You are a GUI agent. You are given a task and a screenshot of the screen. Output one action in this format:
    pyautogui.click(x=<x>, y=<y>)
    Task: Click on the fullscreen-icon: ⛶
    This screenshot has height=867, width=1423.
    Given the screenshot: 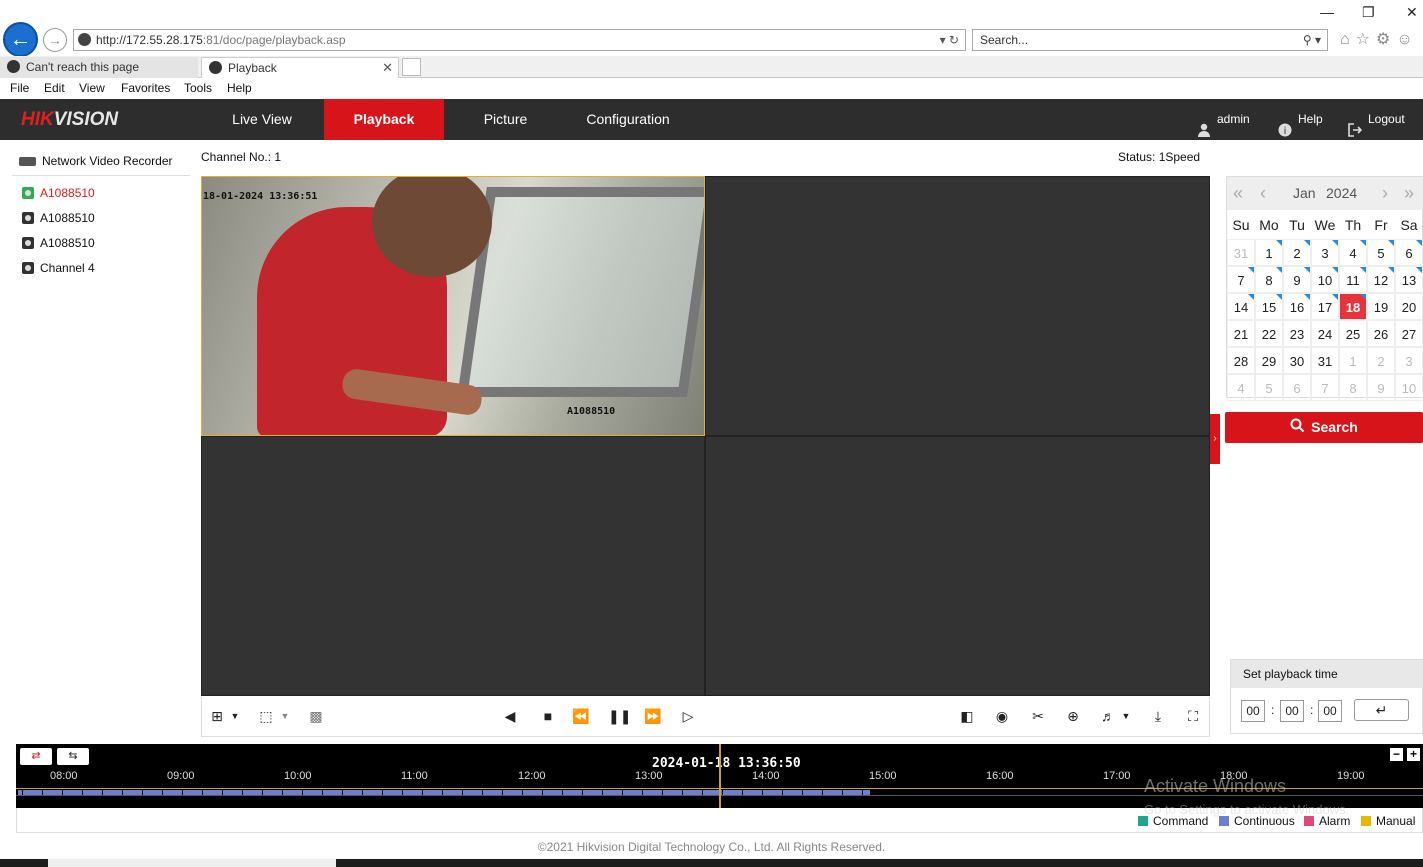 What is the action you would take?
    pyautogui.click(x=1193, y=716)
    